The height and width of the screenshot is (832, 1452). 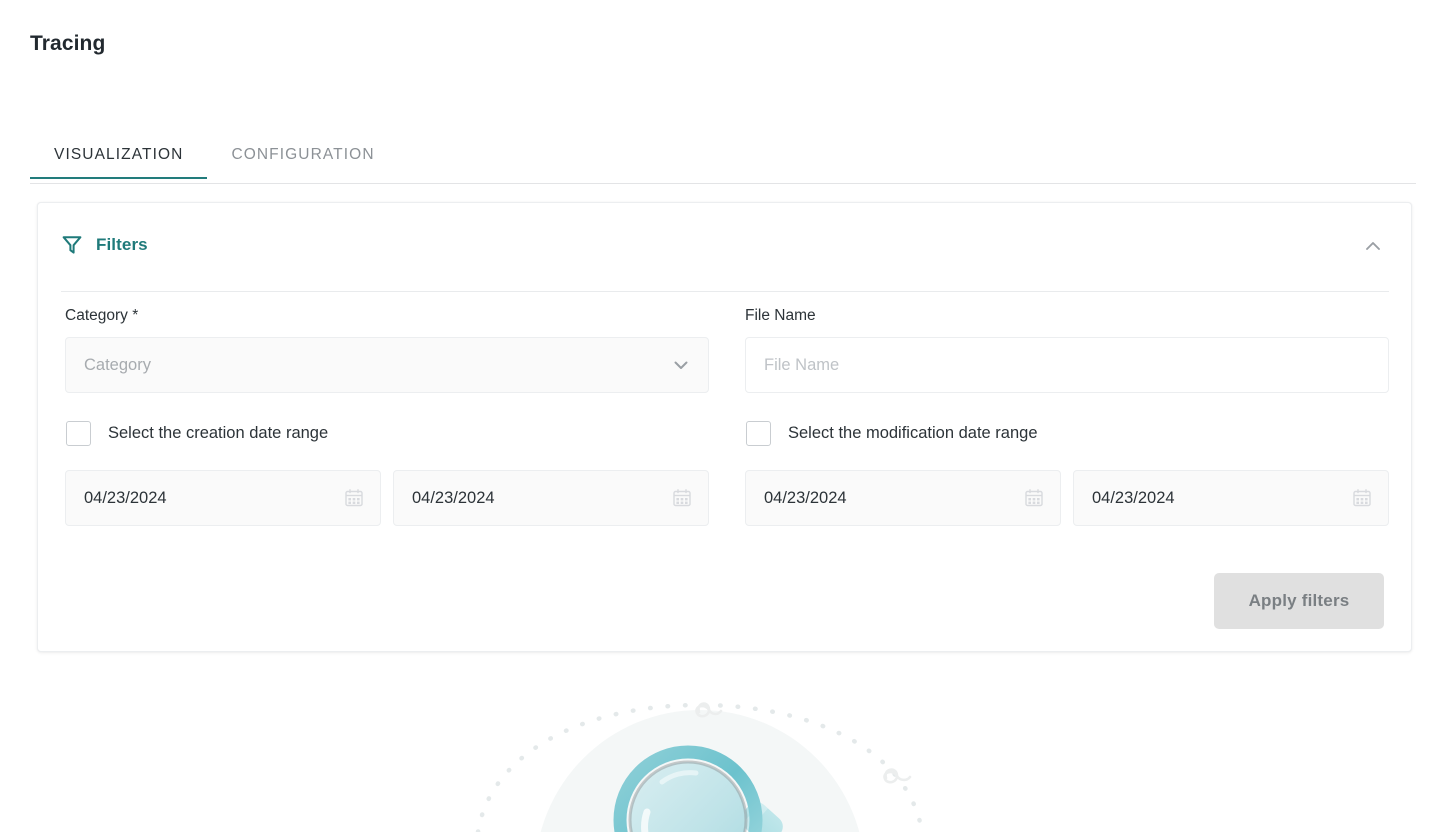 What do you see at coordinates (681, 365) in the screenshot?
I see `chevron-down-icon` at bounding box center [681, 365].